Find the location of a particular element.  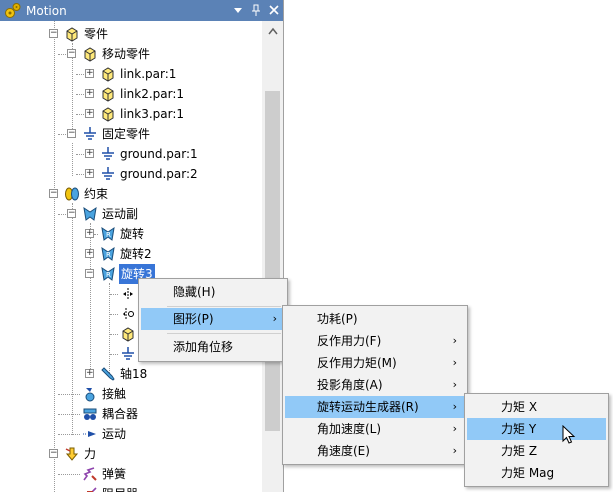

scrollbar-thumb is located at coordinates (272, 261).